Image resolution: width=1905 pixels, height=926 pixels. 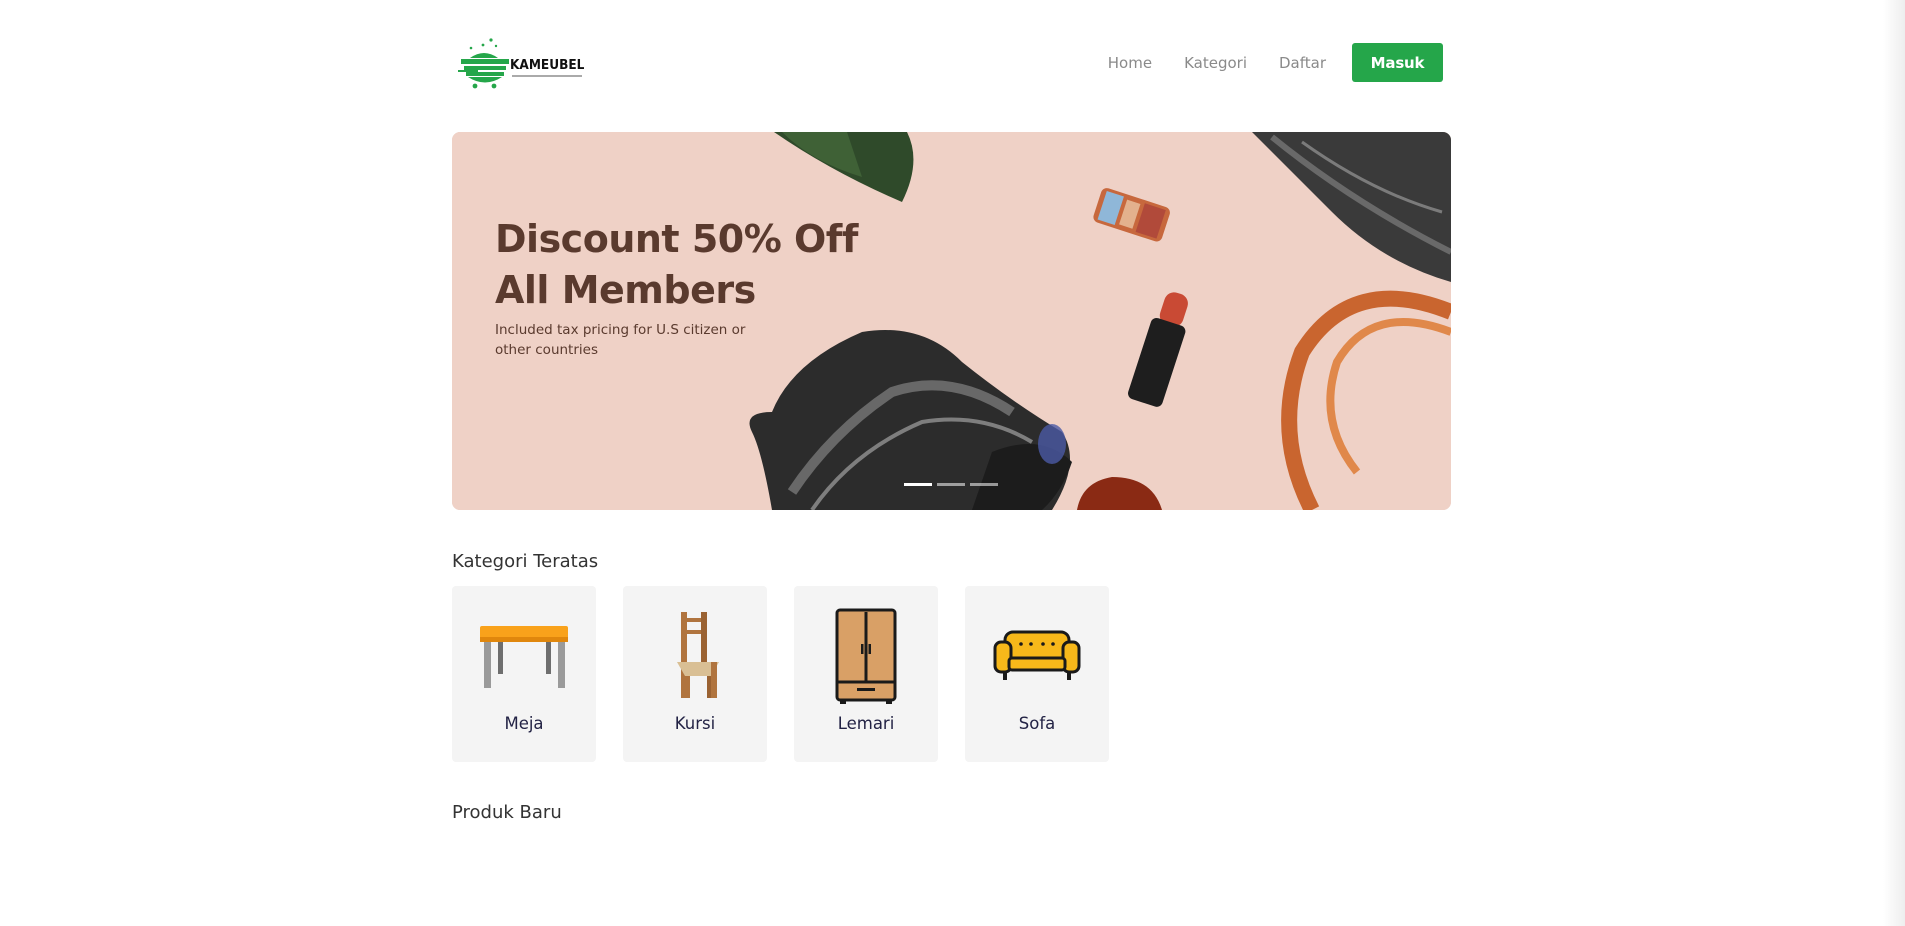 I want to click on category-card-meja: Meja, so click(x=524, y=674).